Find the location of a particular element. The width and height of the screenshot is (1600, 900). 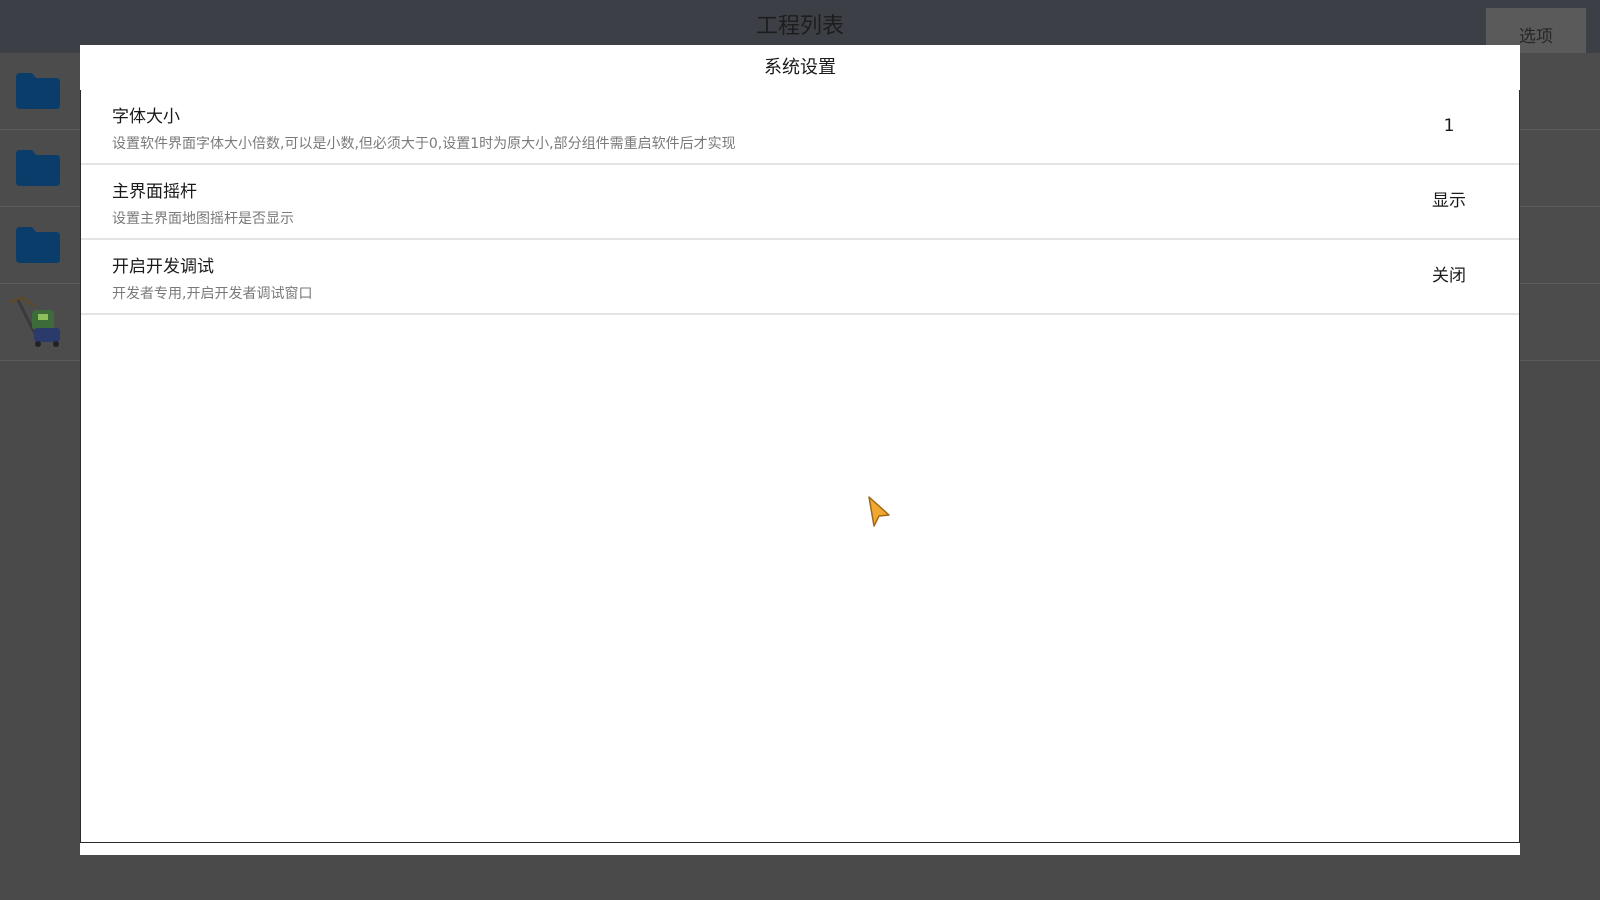

setting-title: 字体大小 is located at coordinates (146, 117).